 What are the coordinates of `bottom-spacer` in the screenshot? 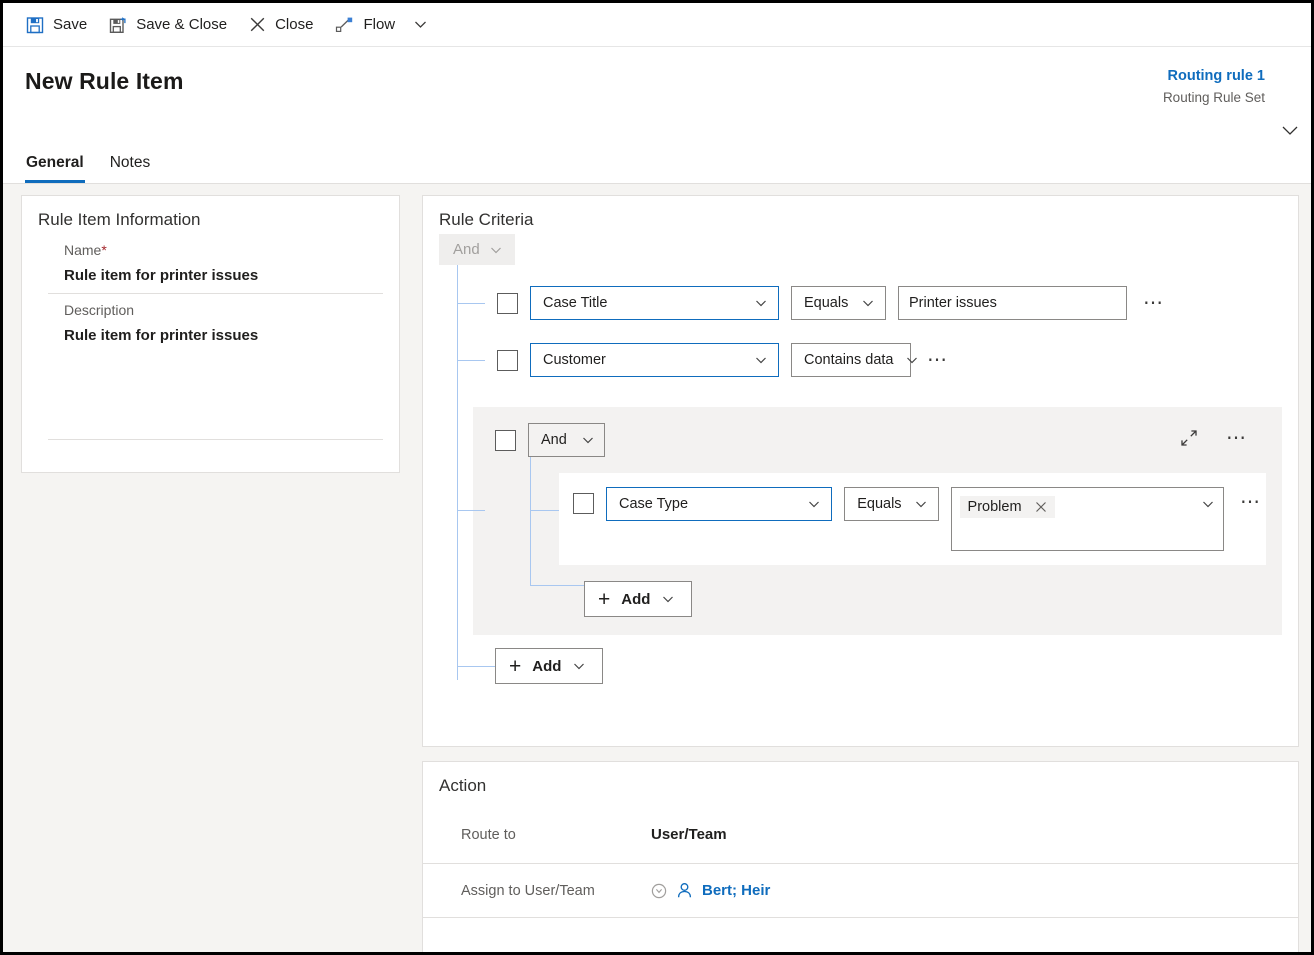 It's located at (210, 452).